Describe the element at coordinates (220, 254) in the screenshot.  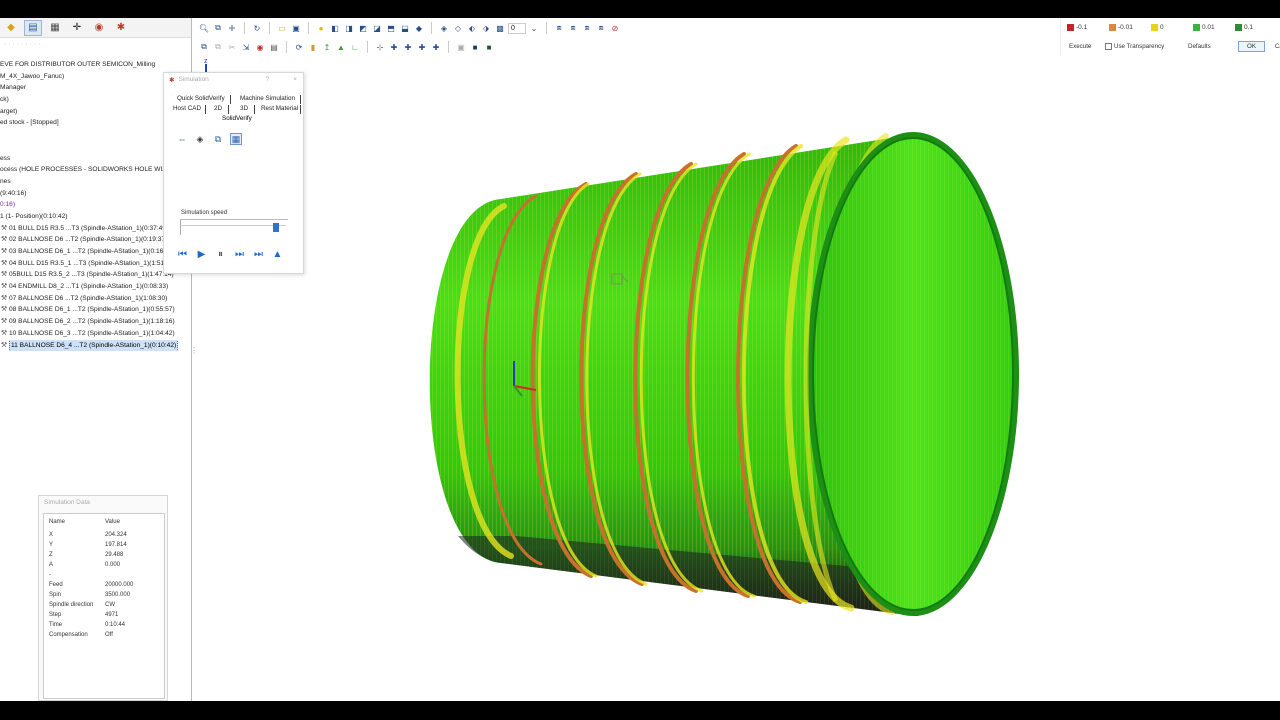
I see `pause-icon: ⏸` at that location.